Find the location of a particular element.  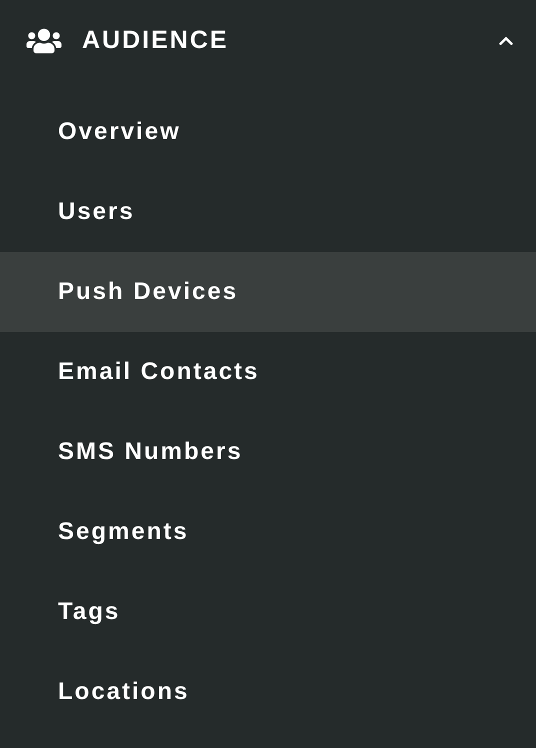

nav-item: Email Contacts is located at coordinates (268, 372).